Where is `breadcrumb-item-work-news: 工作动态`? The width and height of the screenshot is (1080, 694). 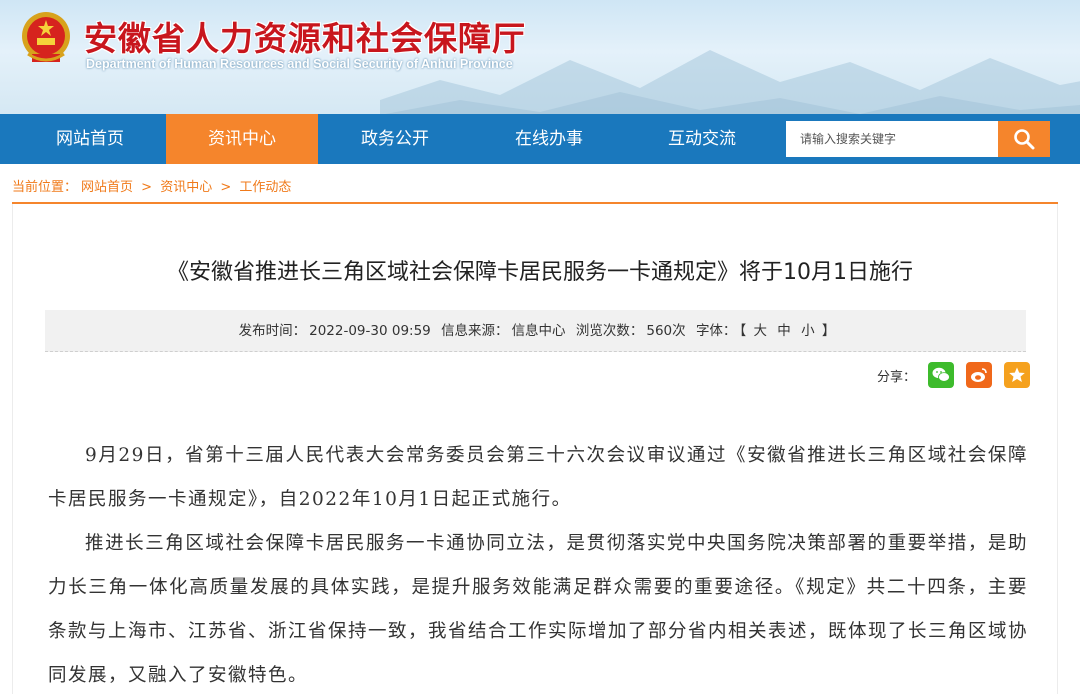 breadcrumb-item-work-news: 工作动态 is located at coordinates (265, 187).